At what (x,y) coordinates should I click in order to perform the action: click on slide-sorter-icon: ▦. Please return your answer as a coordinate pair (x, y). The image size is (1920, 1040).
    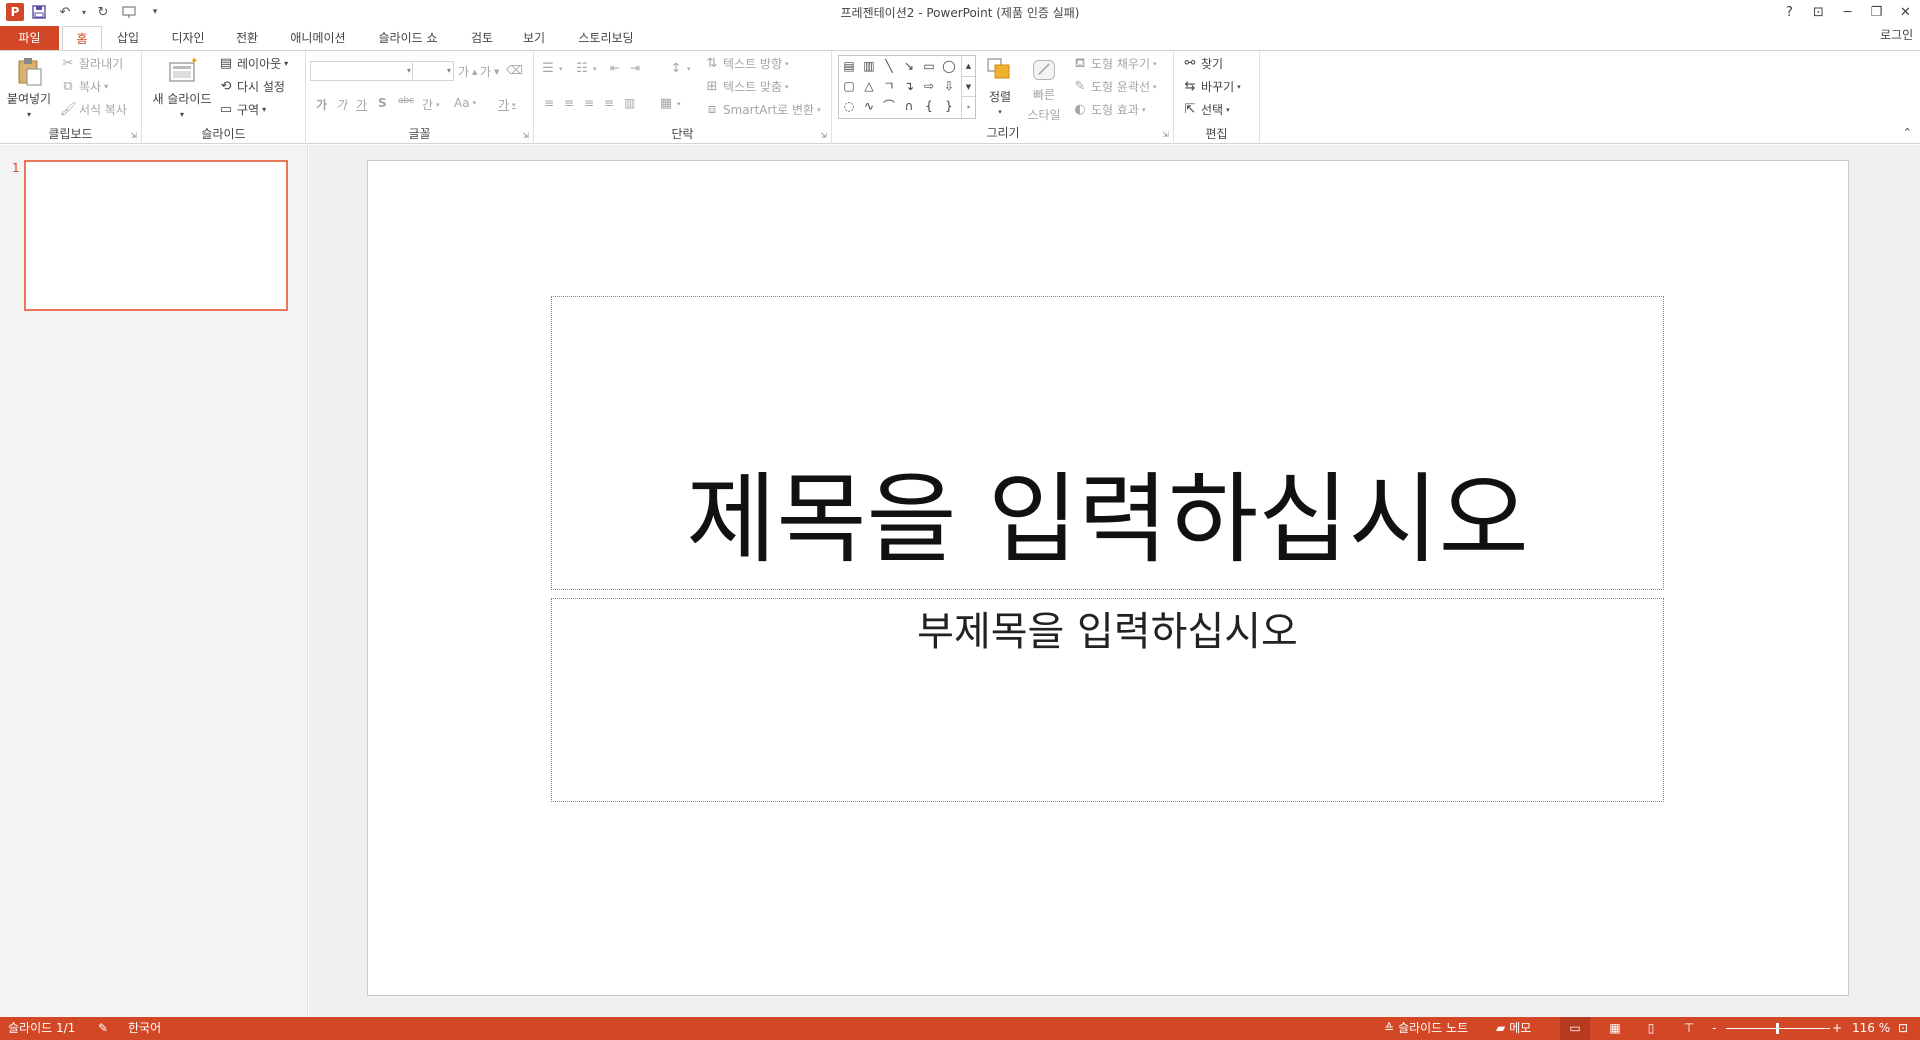
    Looking at the image, I should click on (1615, 1028).